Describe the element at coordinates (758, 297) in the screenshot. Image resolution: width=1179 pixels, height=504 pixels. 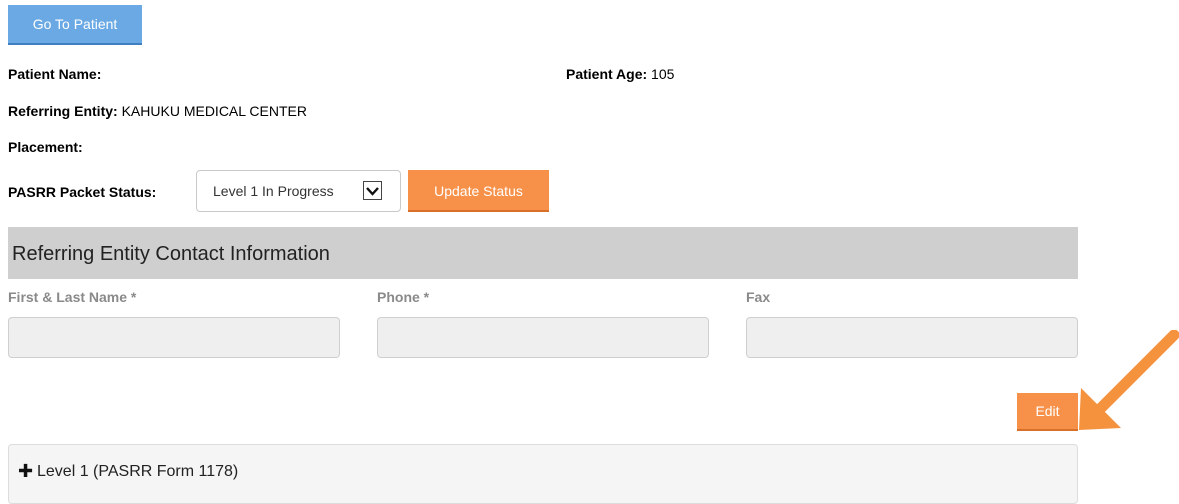
I see `fax-label: Fax` at that location.